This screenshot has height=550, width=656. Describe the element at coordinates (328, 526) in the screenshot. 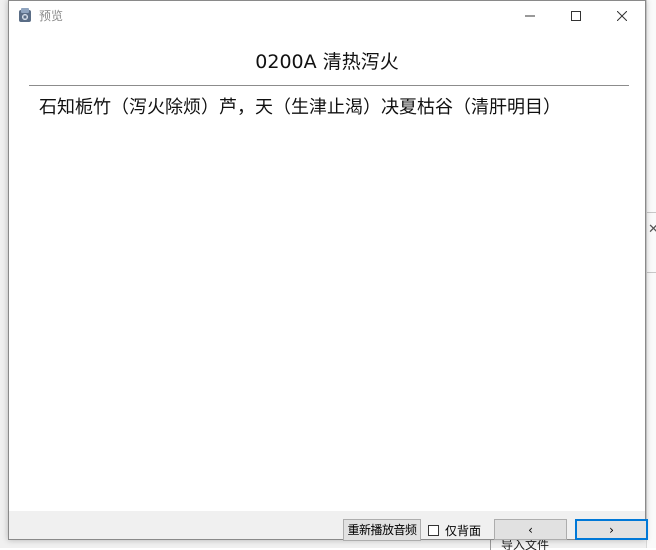

I see `bottom-toolbar: 重新播放音频 仅背面 ‹ ›` at that location.